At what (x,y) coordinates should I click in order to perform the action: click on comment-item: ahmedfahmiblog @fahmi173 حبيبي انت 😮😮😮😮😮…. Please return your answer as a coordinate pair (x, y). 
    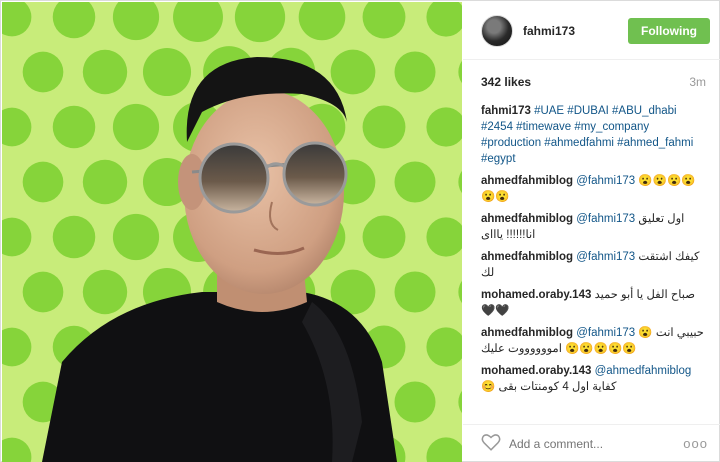
    Looking at the image, I should click on (593, 341).